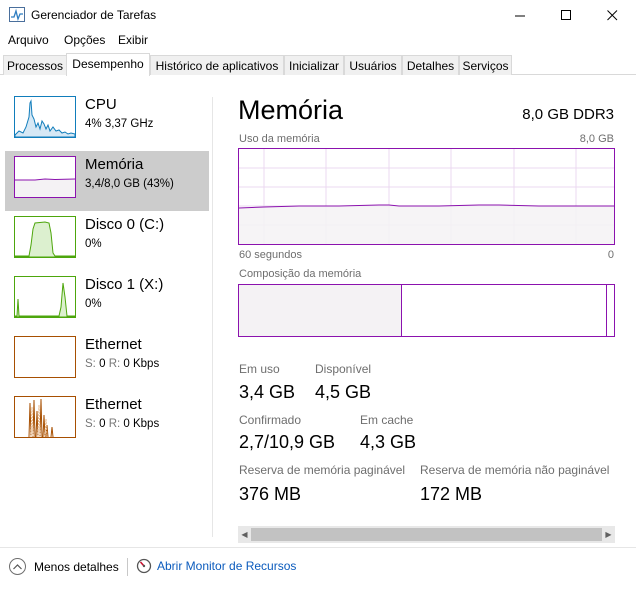 This screenshot has width=636, height=592. Describe the element at coordinates (28, 40) in the screenshot. I see `menu-arquivo: Arquivo` at that location.